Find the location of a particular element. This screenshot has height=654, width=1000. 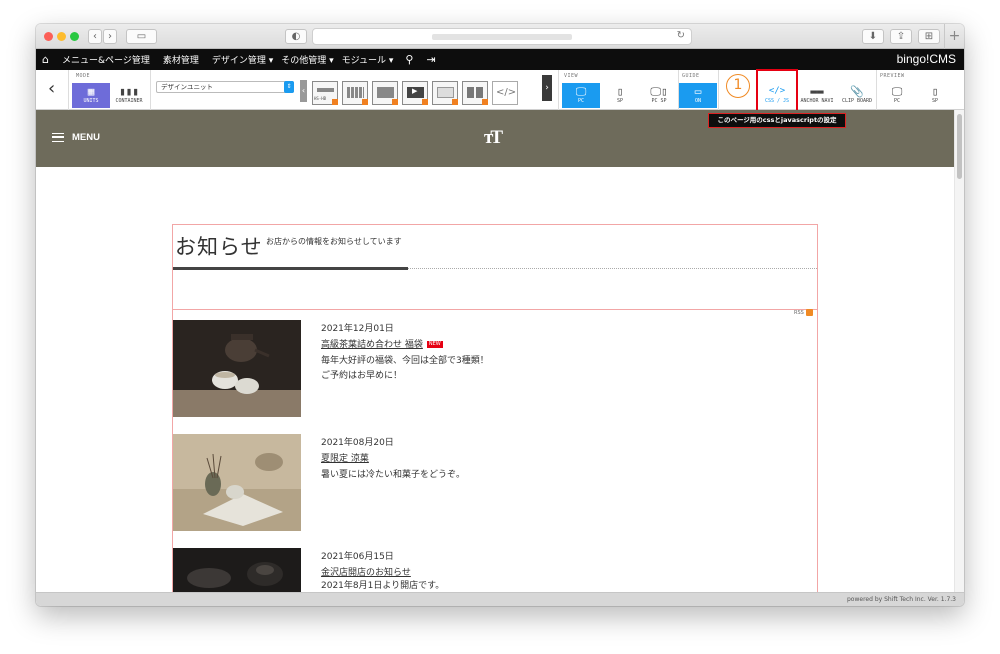

view-sp-button: ▯ SP is located at coordinates (620, 95).